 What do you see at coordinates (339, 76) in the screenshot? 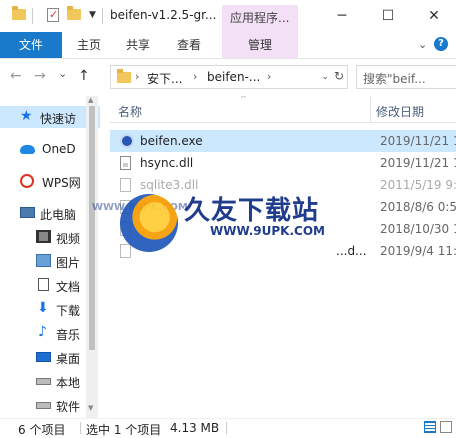
I see `refresh-icon: ↻` at bounding box center [339, 76].